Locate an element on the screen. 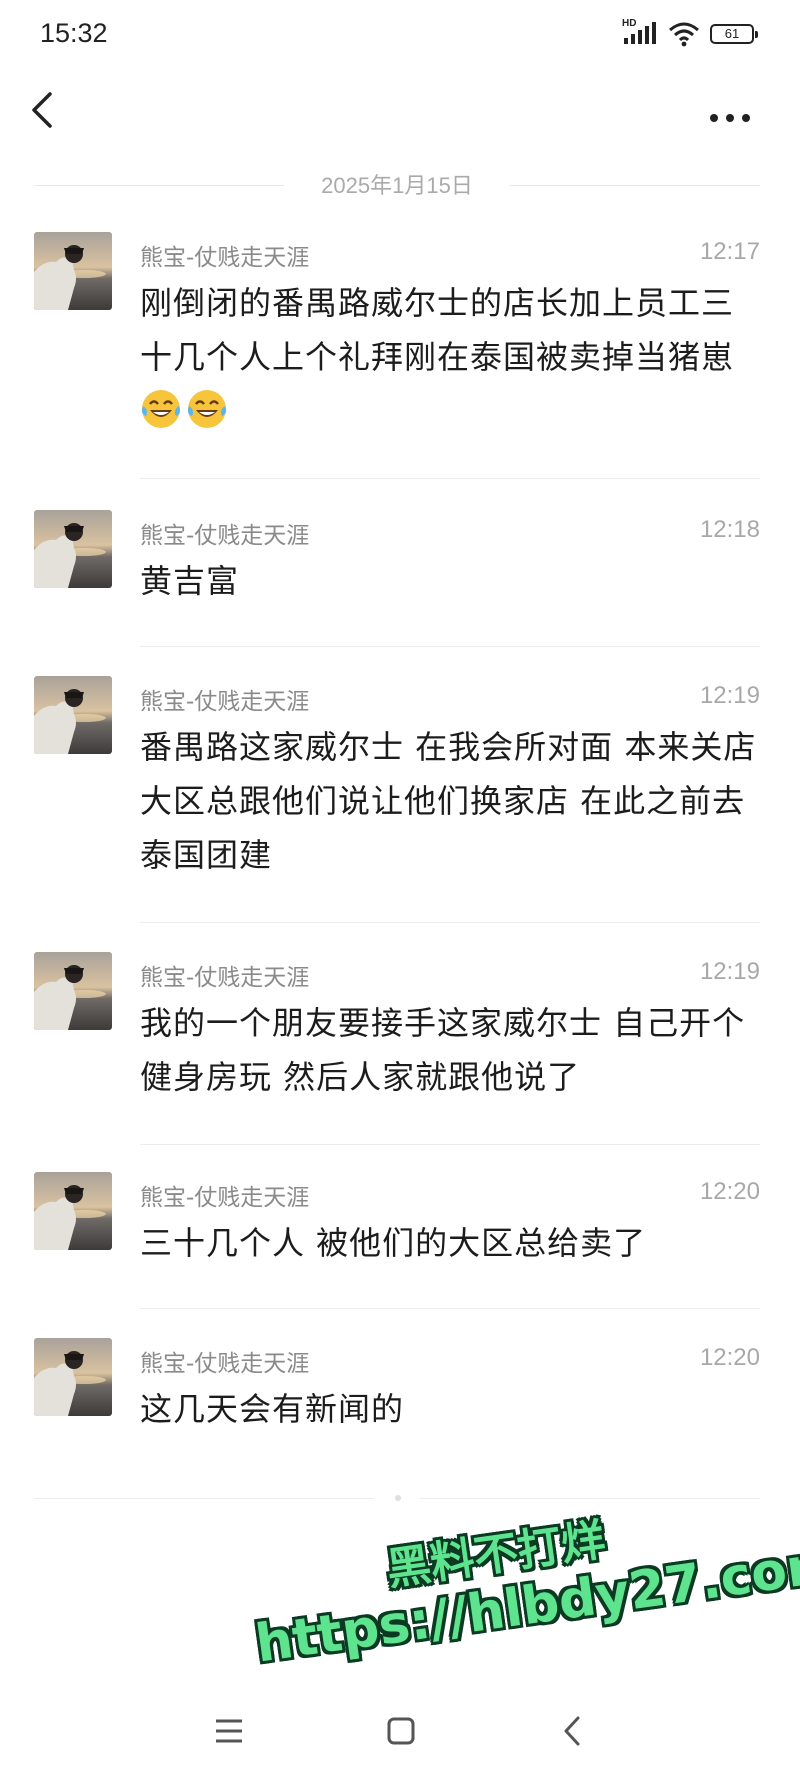  menu-icon is located at coordinates (229, 1731).